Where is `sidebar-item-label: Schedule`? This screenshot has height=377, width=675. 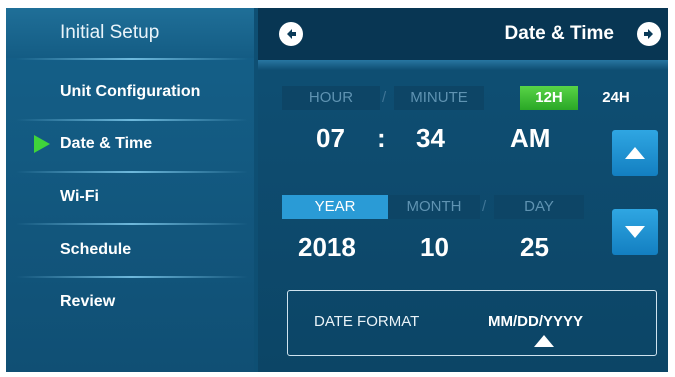
sidebar-item-label: Schedule is located at coordinates (96, 249).